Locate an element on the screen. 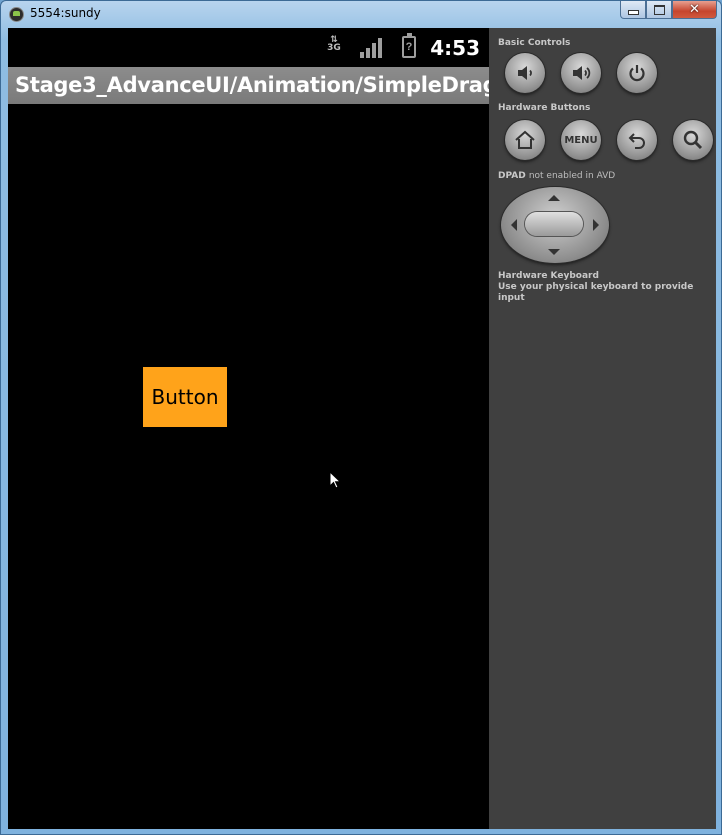  android-app-icon is located at coordinates (16, 14).